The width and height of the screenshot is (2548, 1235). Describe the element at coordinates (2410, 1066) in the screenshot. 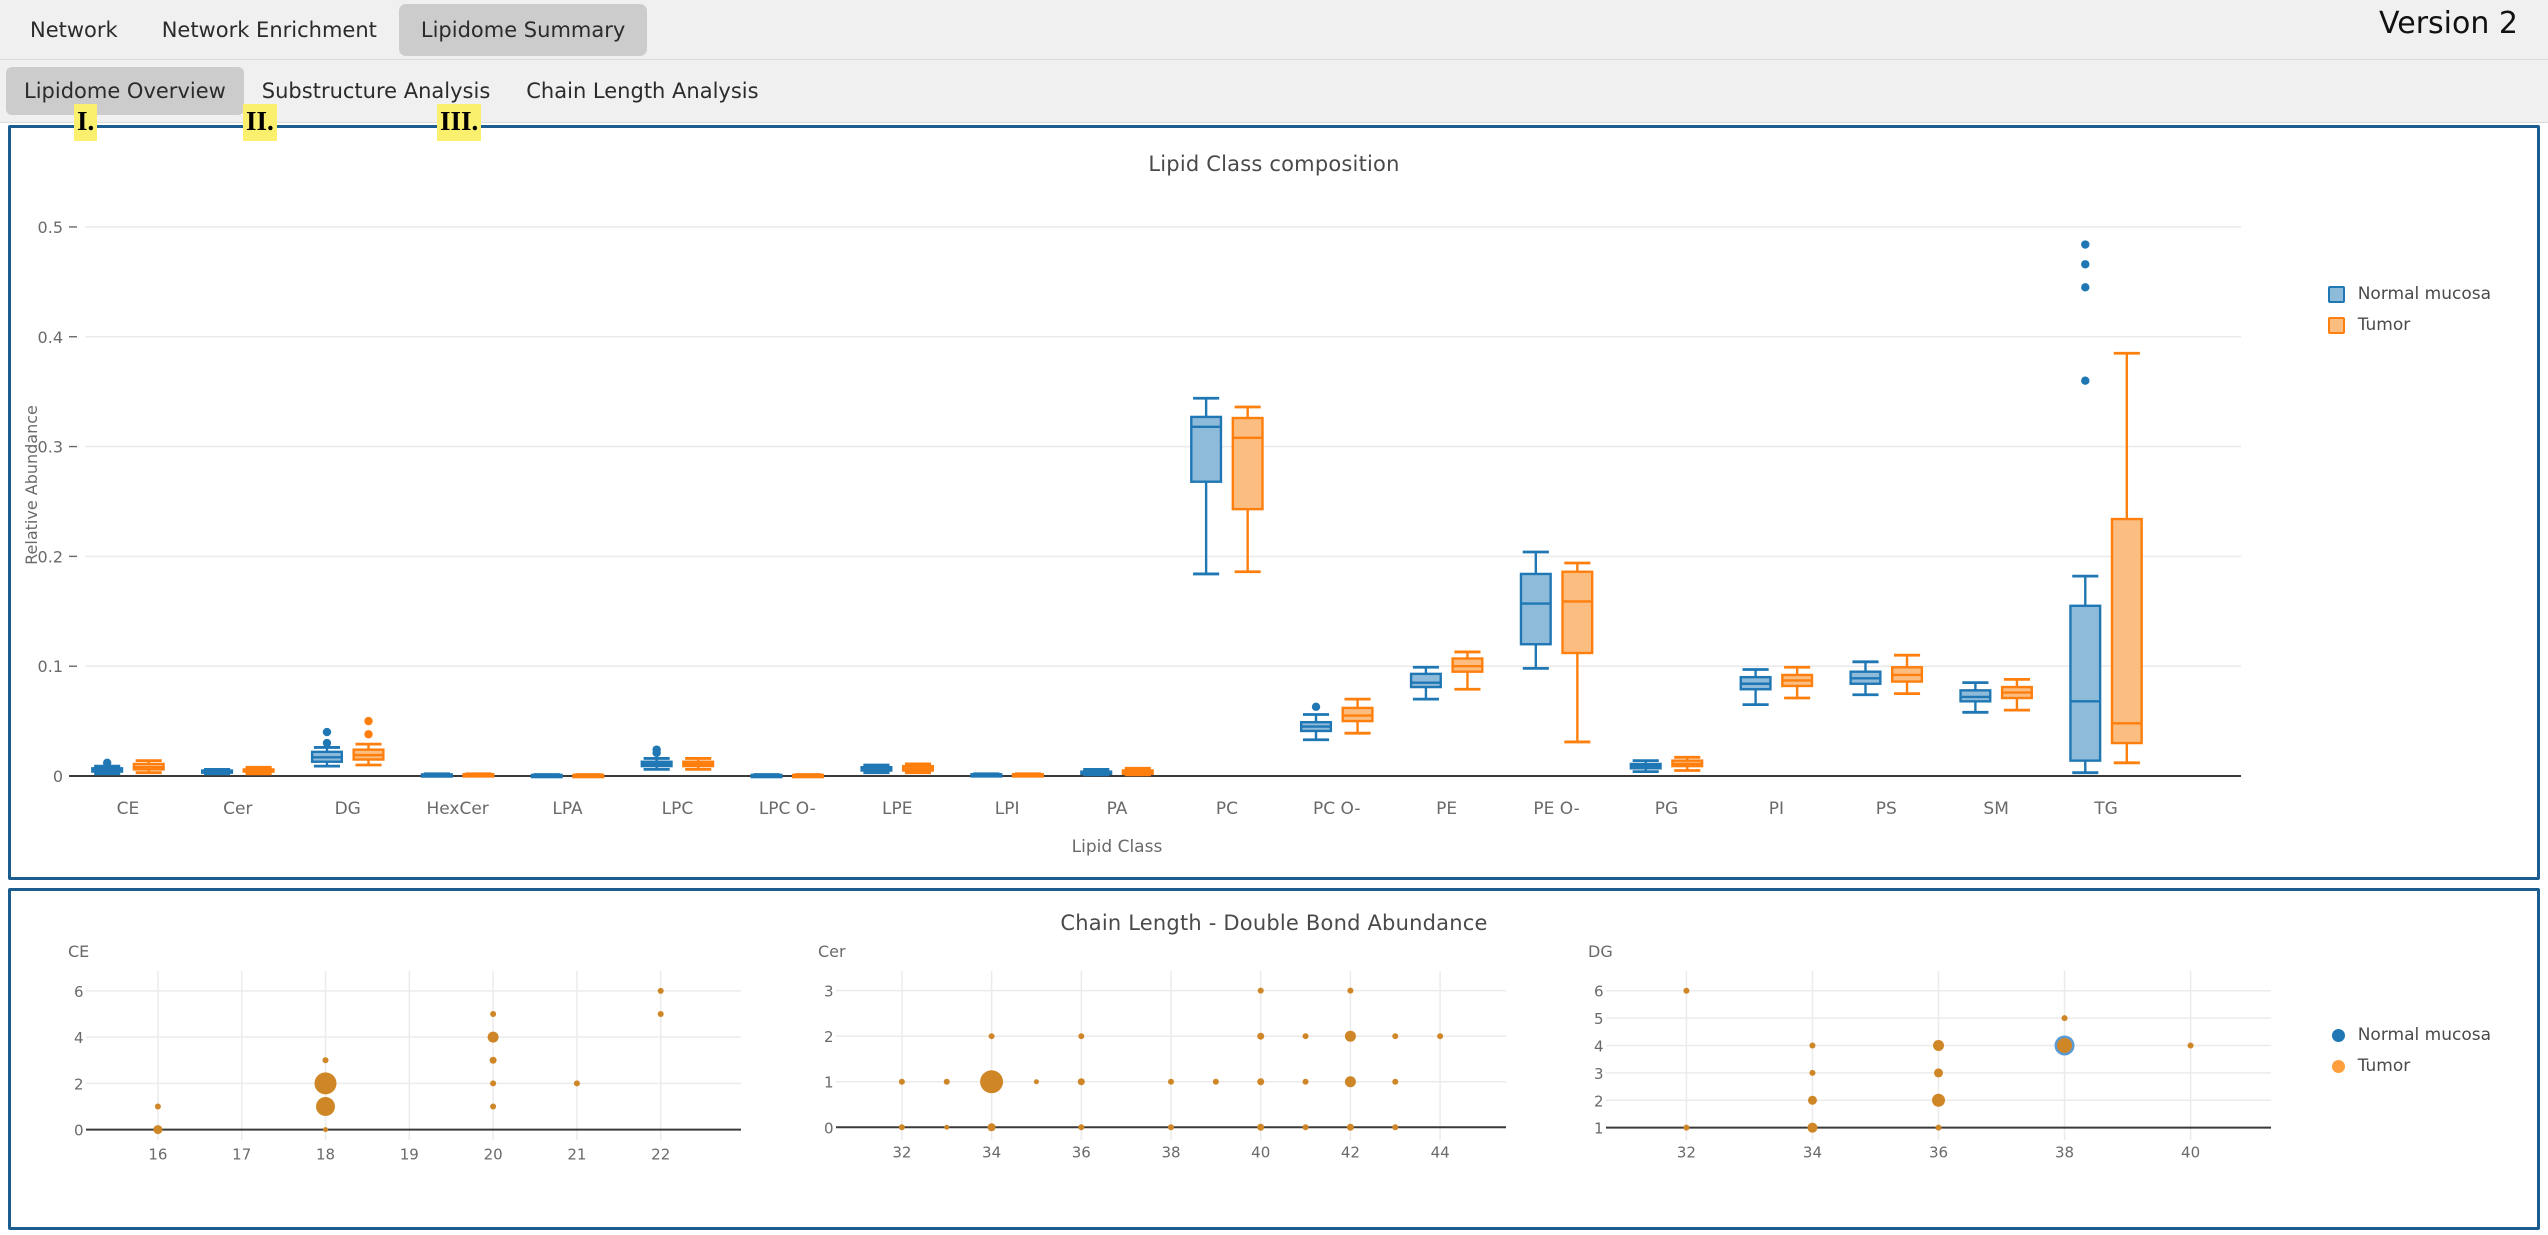

I see `legend-item-tumor-scatter: Tumor` at that location.